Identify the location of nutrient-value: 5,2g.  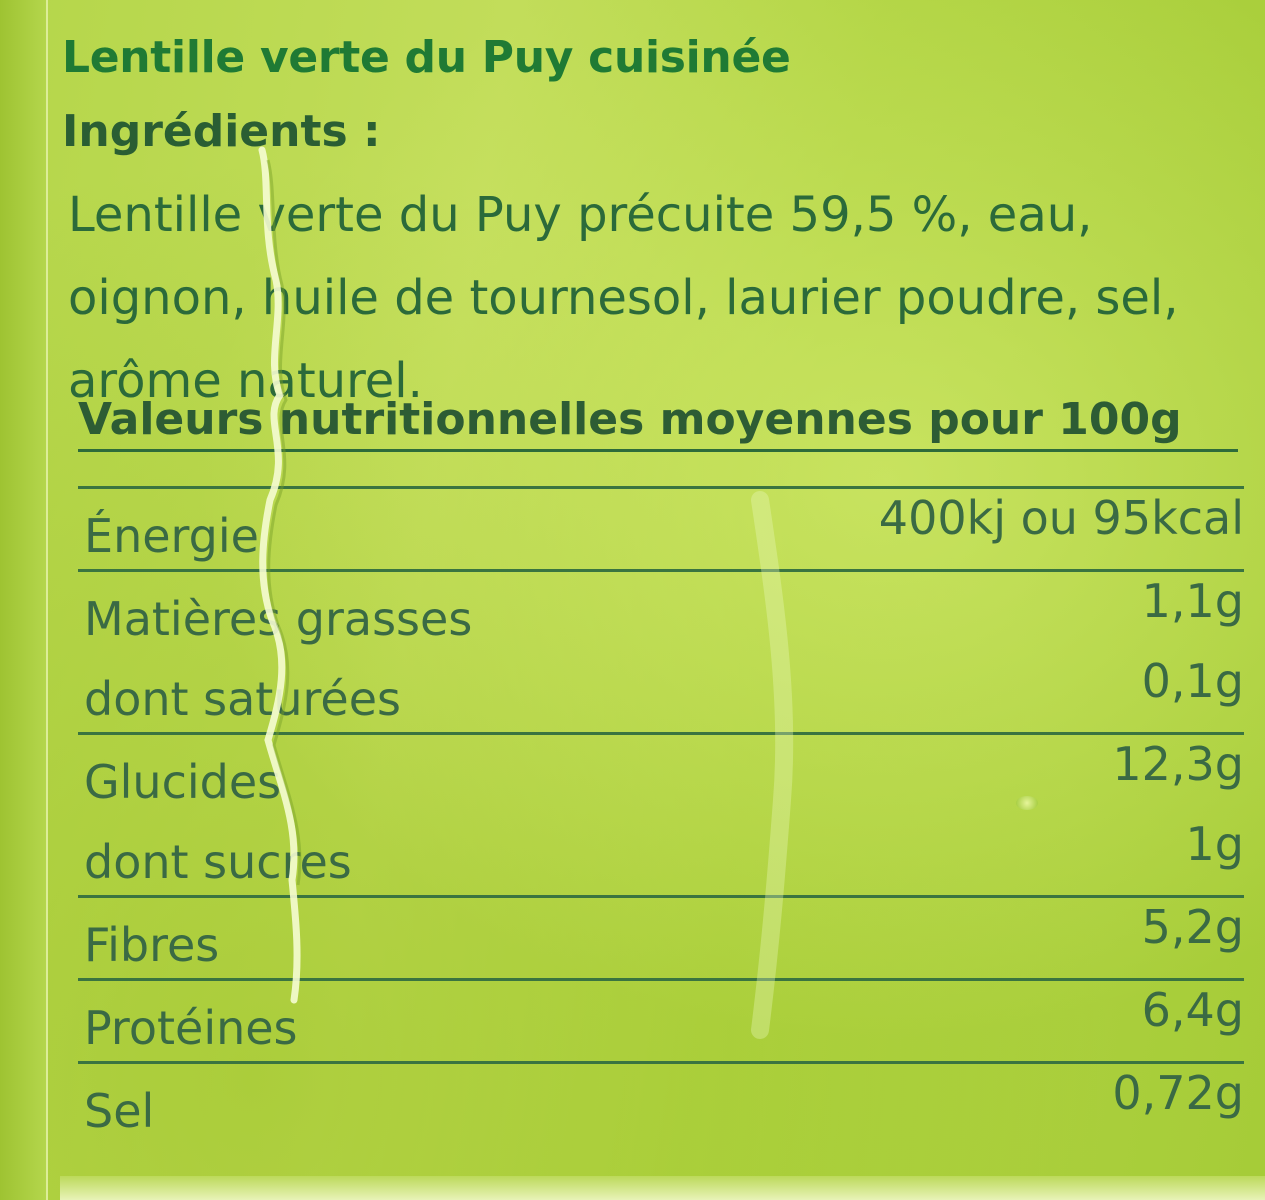
(1192, 927).